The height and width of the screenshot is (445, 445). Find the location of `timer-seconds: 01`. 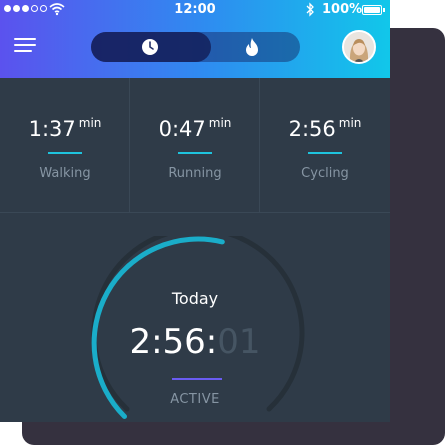

timer-seconds: 01 is located at coordinates (239, 342).